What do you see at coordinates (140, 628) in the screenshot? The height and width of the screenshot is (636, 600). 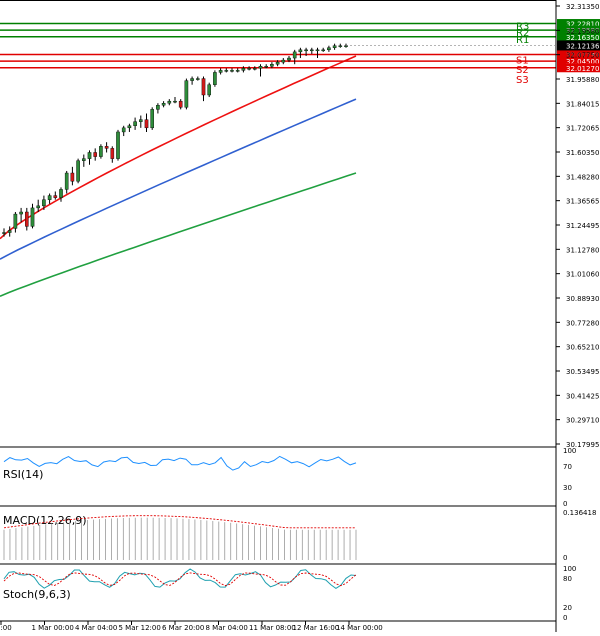 I see `time-tick-label: 5 Mar 12:00` at bounding box center [140, 628].